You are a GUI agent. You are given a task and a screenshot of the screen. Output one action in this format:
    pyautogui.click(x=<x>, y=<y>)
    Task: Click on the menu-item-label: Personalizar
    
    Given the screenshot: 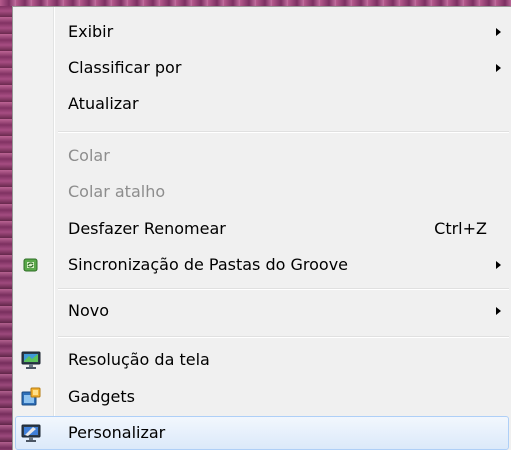 What is the action you would take?
    pyautogui.click(x=117, y=432)
    